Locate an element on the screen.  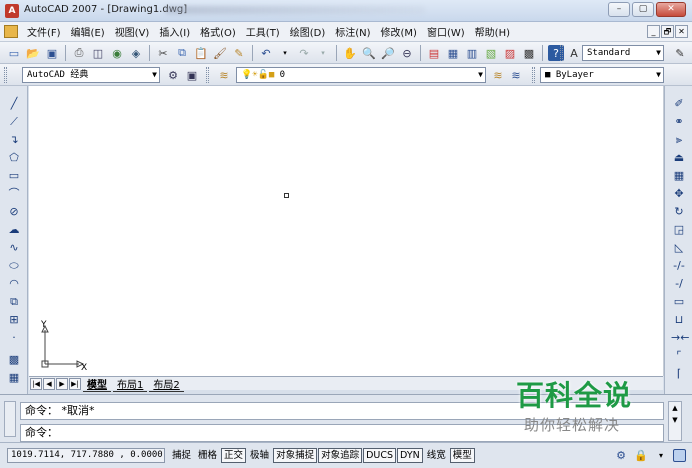
menu-insert: 插入(I) is located at coordinates (174, 31).